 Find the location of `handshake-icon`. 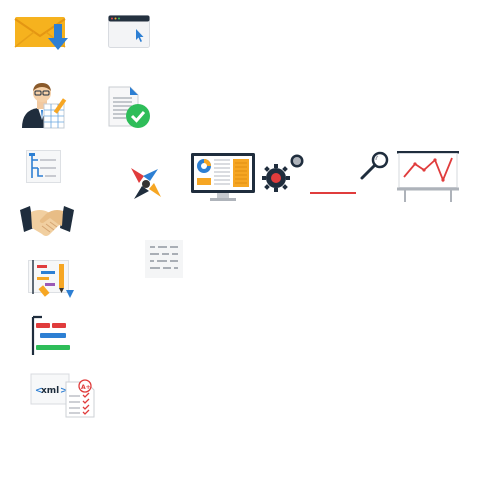

handshake-icon is located at coordinates (47, 221).